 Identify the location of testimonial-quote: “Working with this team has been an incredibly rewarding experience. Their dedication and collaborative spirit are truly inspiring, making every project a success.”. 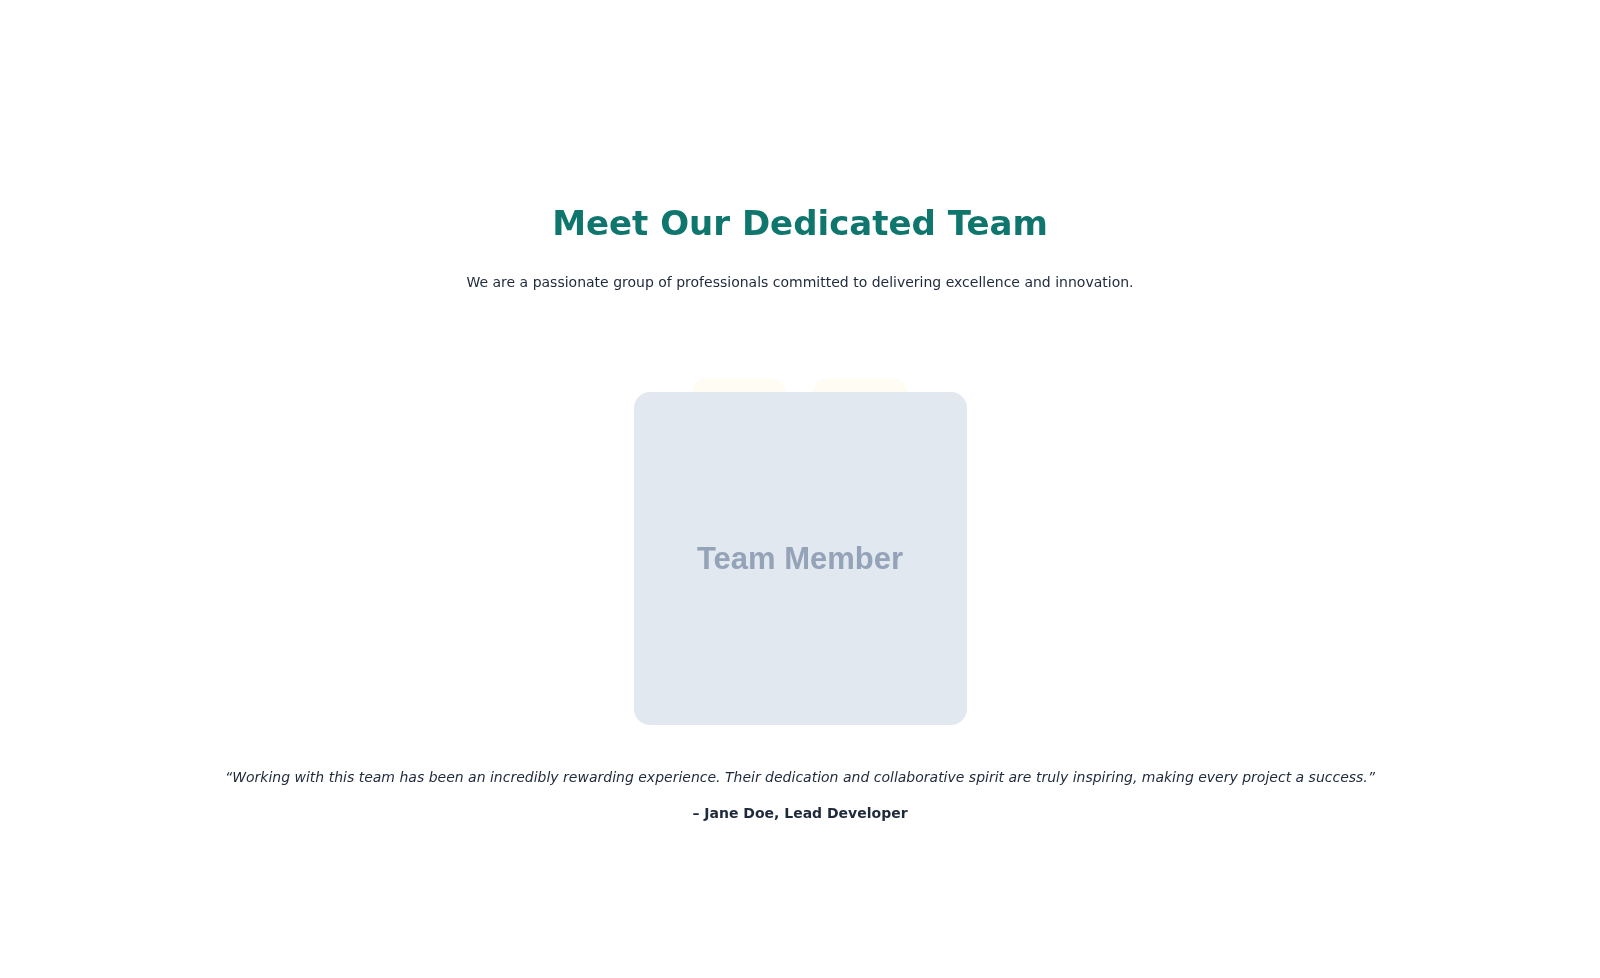
(800, 777).